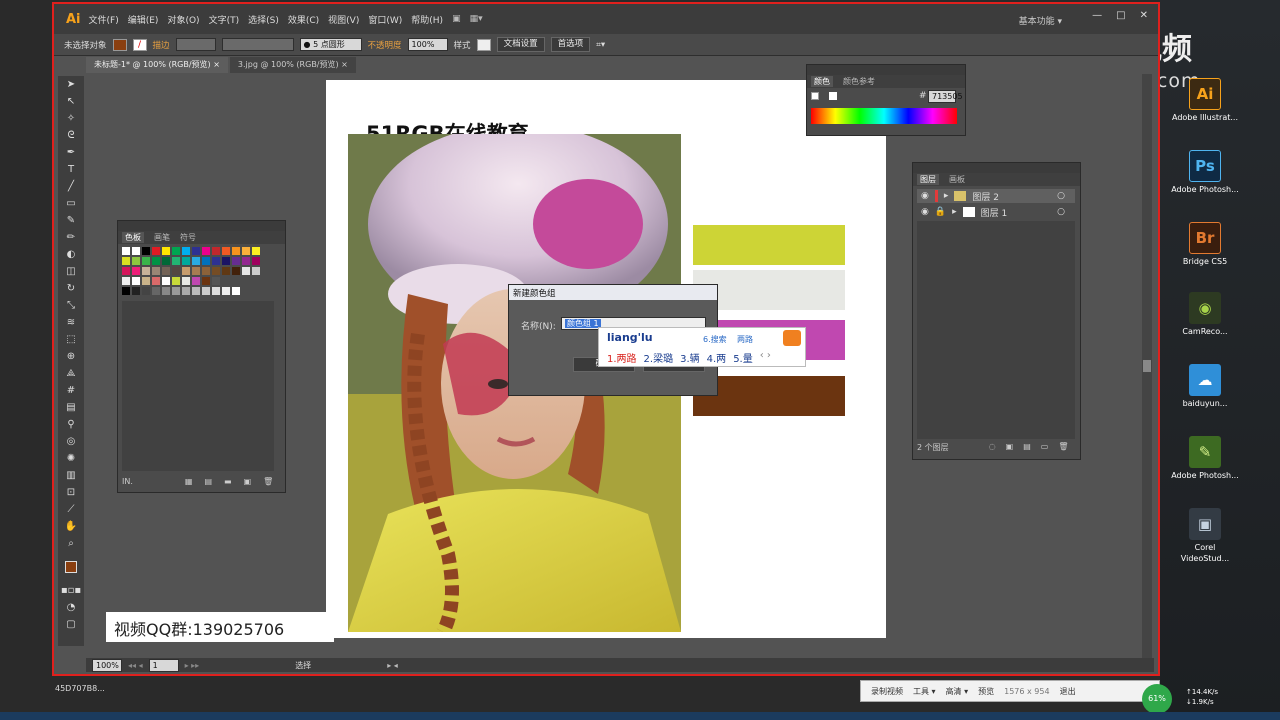 The height and width of the screenshot is (720, 1280). Describe the element at coordinates (71, 607) in the screenshot. I see `draw-mode-icon: ◔` at that location.